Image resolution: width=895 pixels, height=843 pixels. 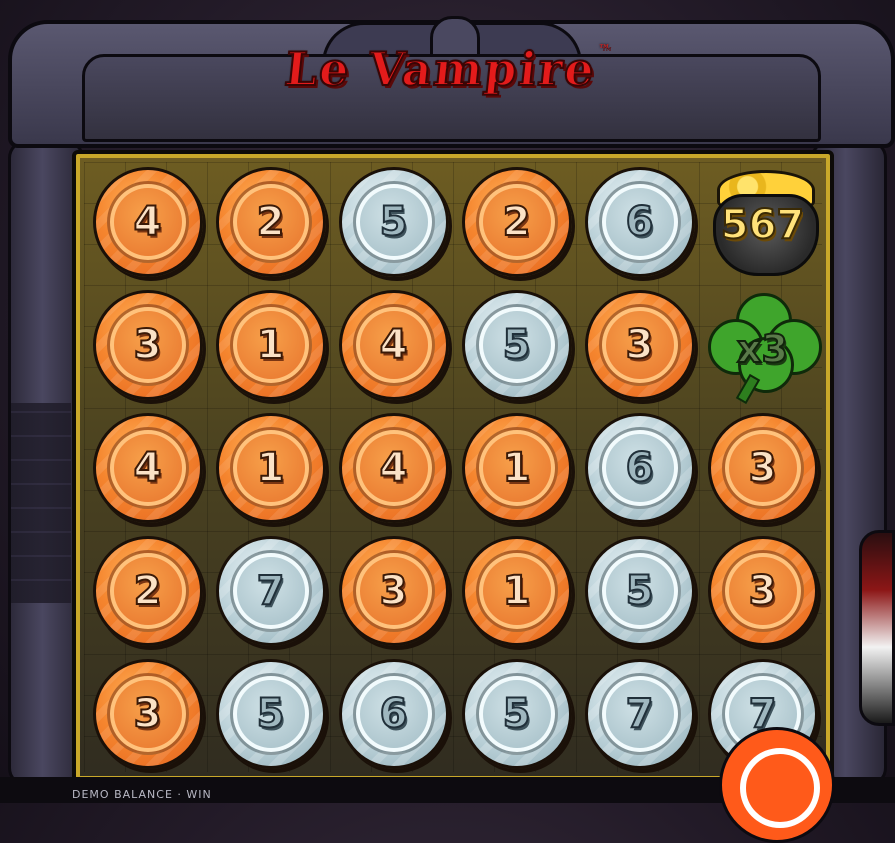 I want to click on pot-of-gold-icon: 567, so click(x=763, y=222).